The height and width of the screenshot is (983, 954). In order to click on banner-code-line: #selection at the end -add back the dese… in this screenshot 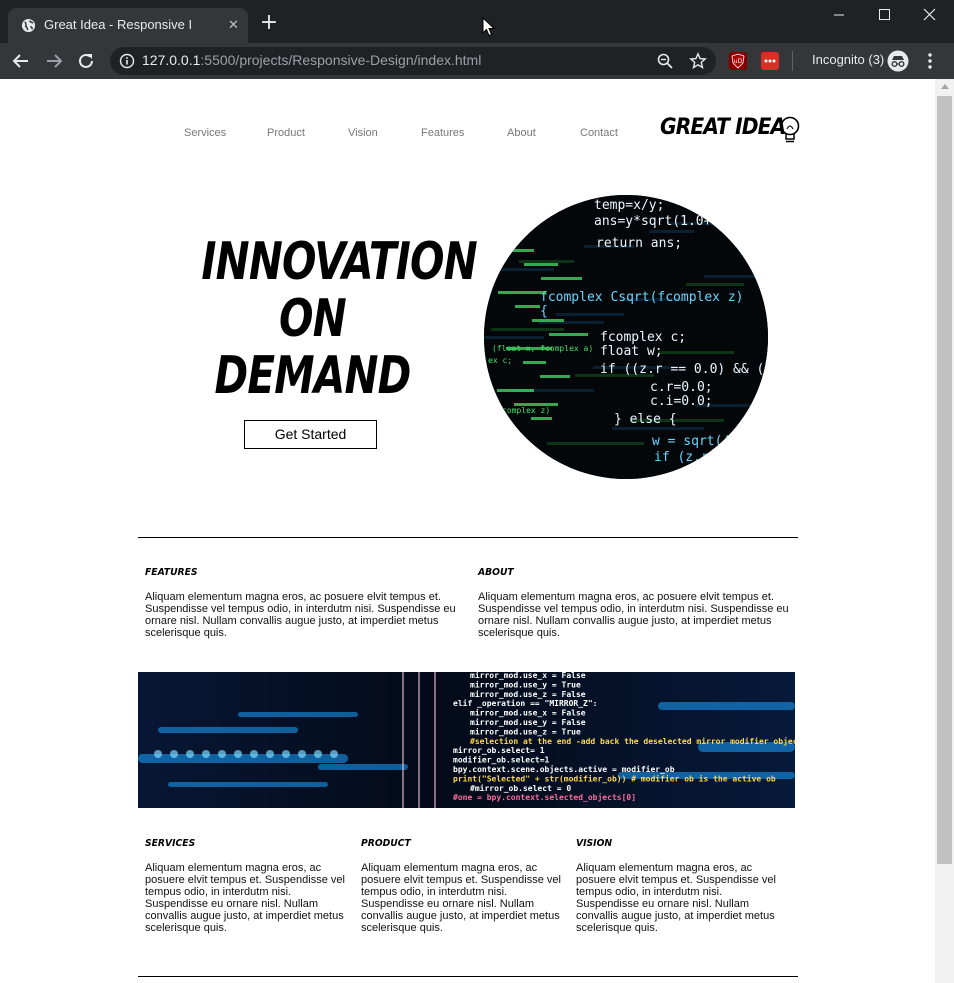, I will do `click(632, 741)`.